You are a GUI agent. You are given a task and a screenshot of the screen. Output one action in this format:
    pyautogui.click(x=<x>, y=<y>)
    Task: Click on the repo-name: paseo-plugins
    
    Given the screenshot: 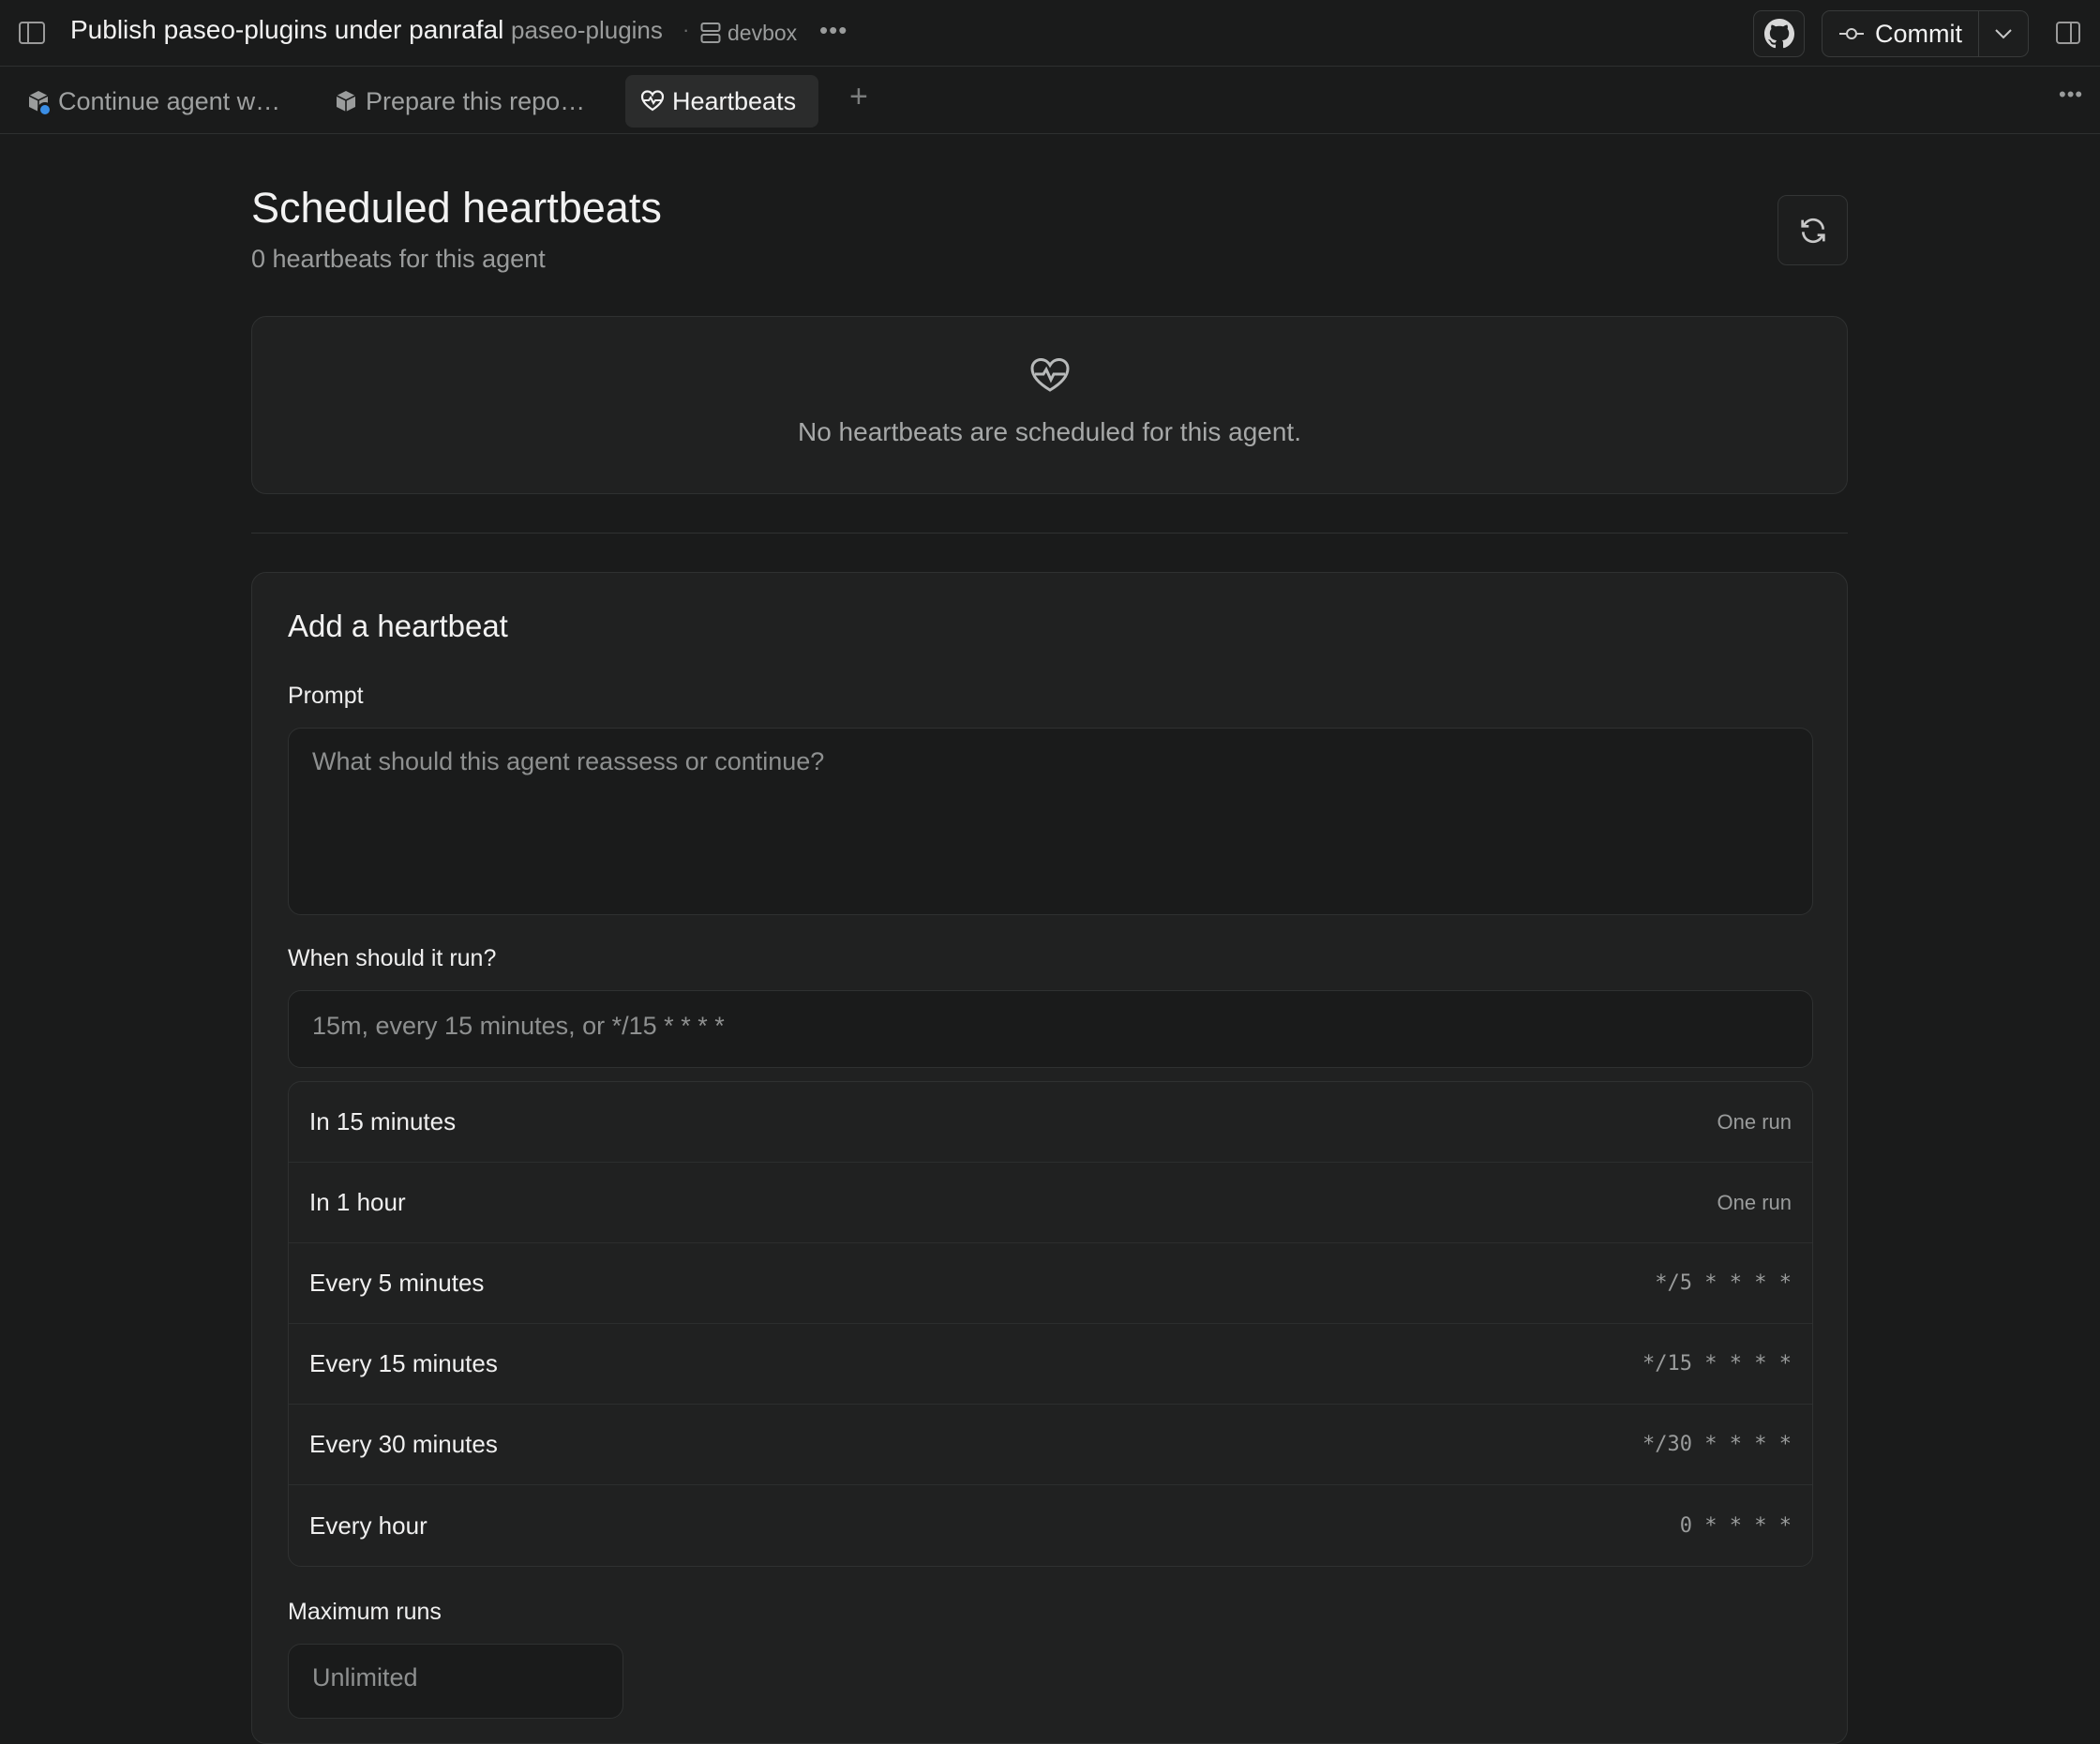 What is the action you would take?
    pyautogui.click(x=587, y=30)
    